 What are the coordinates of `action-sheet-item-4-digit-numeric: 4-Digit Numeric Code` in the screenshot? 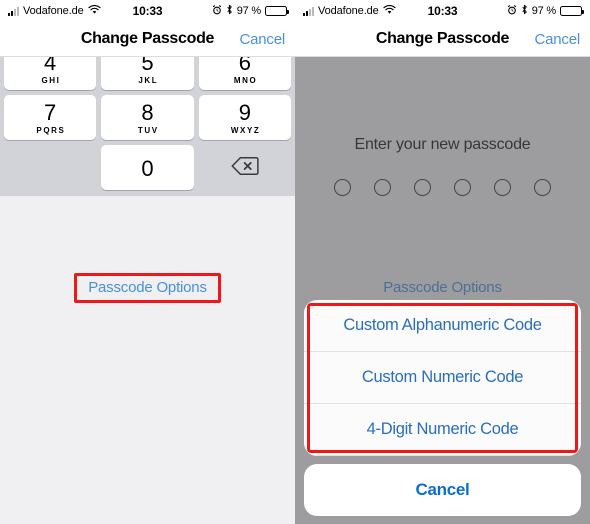 It's located at (442, 430).